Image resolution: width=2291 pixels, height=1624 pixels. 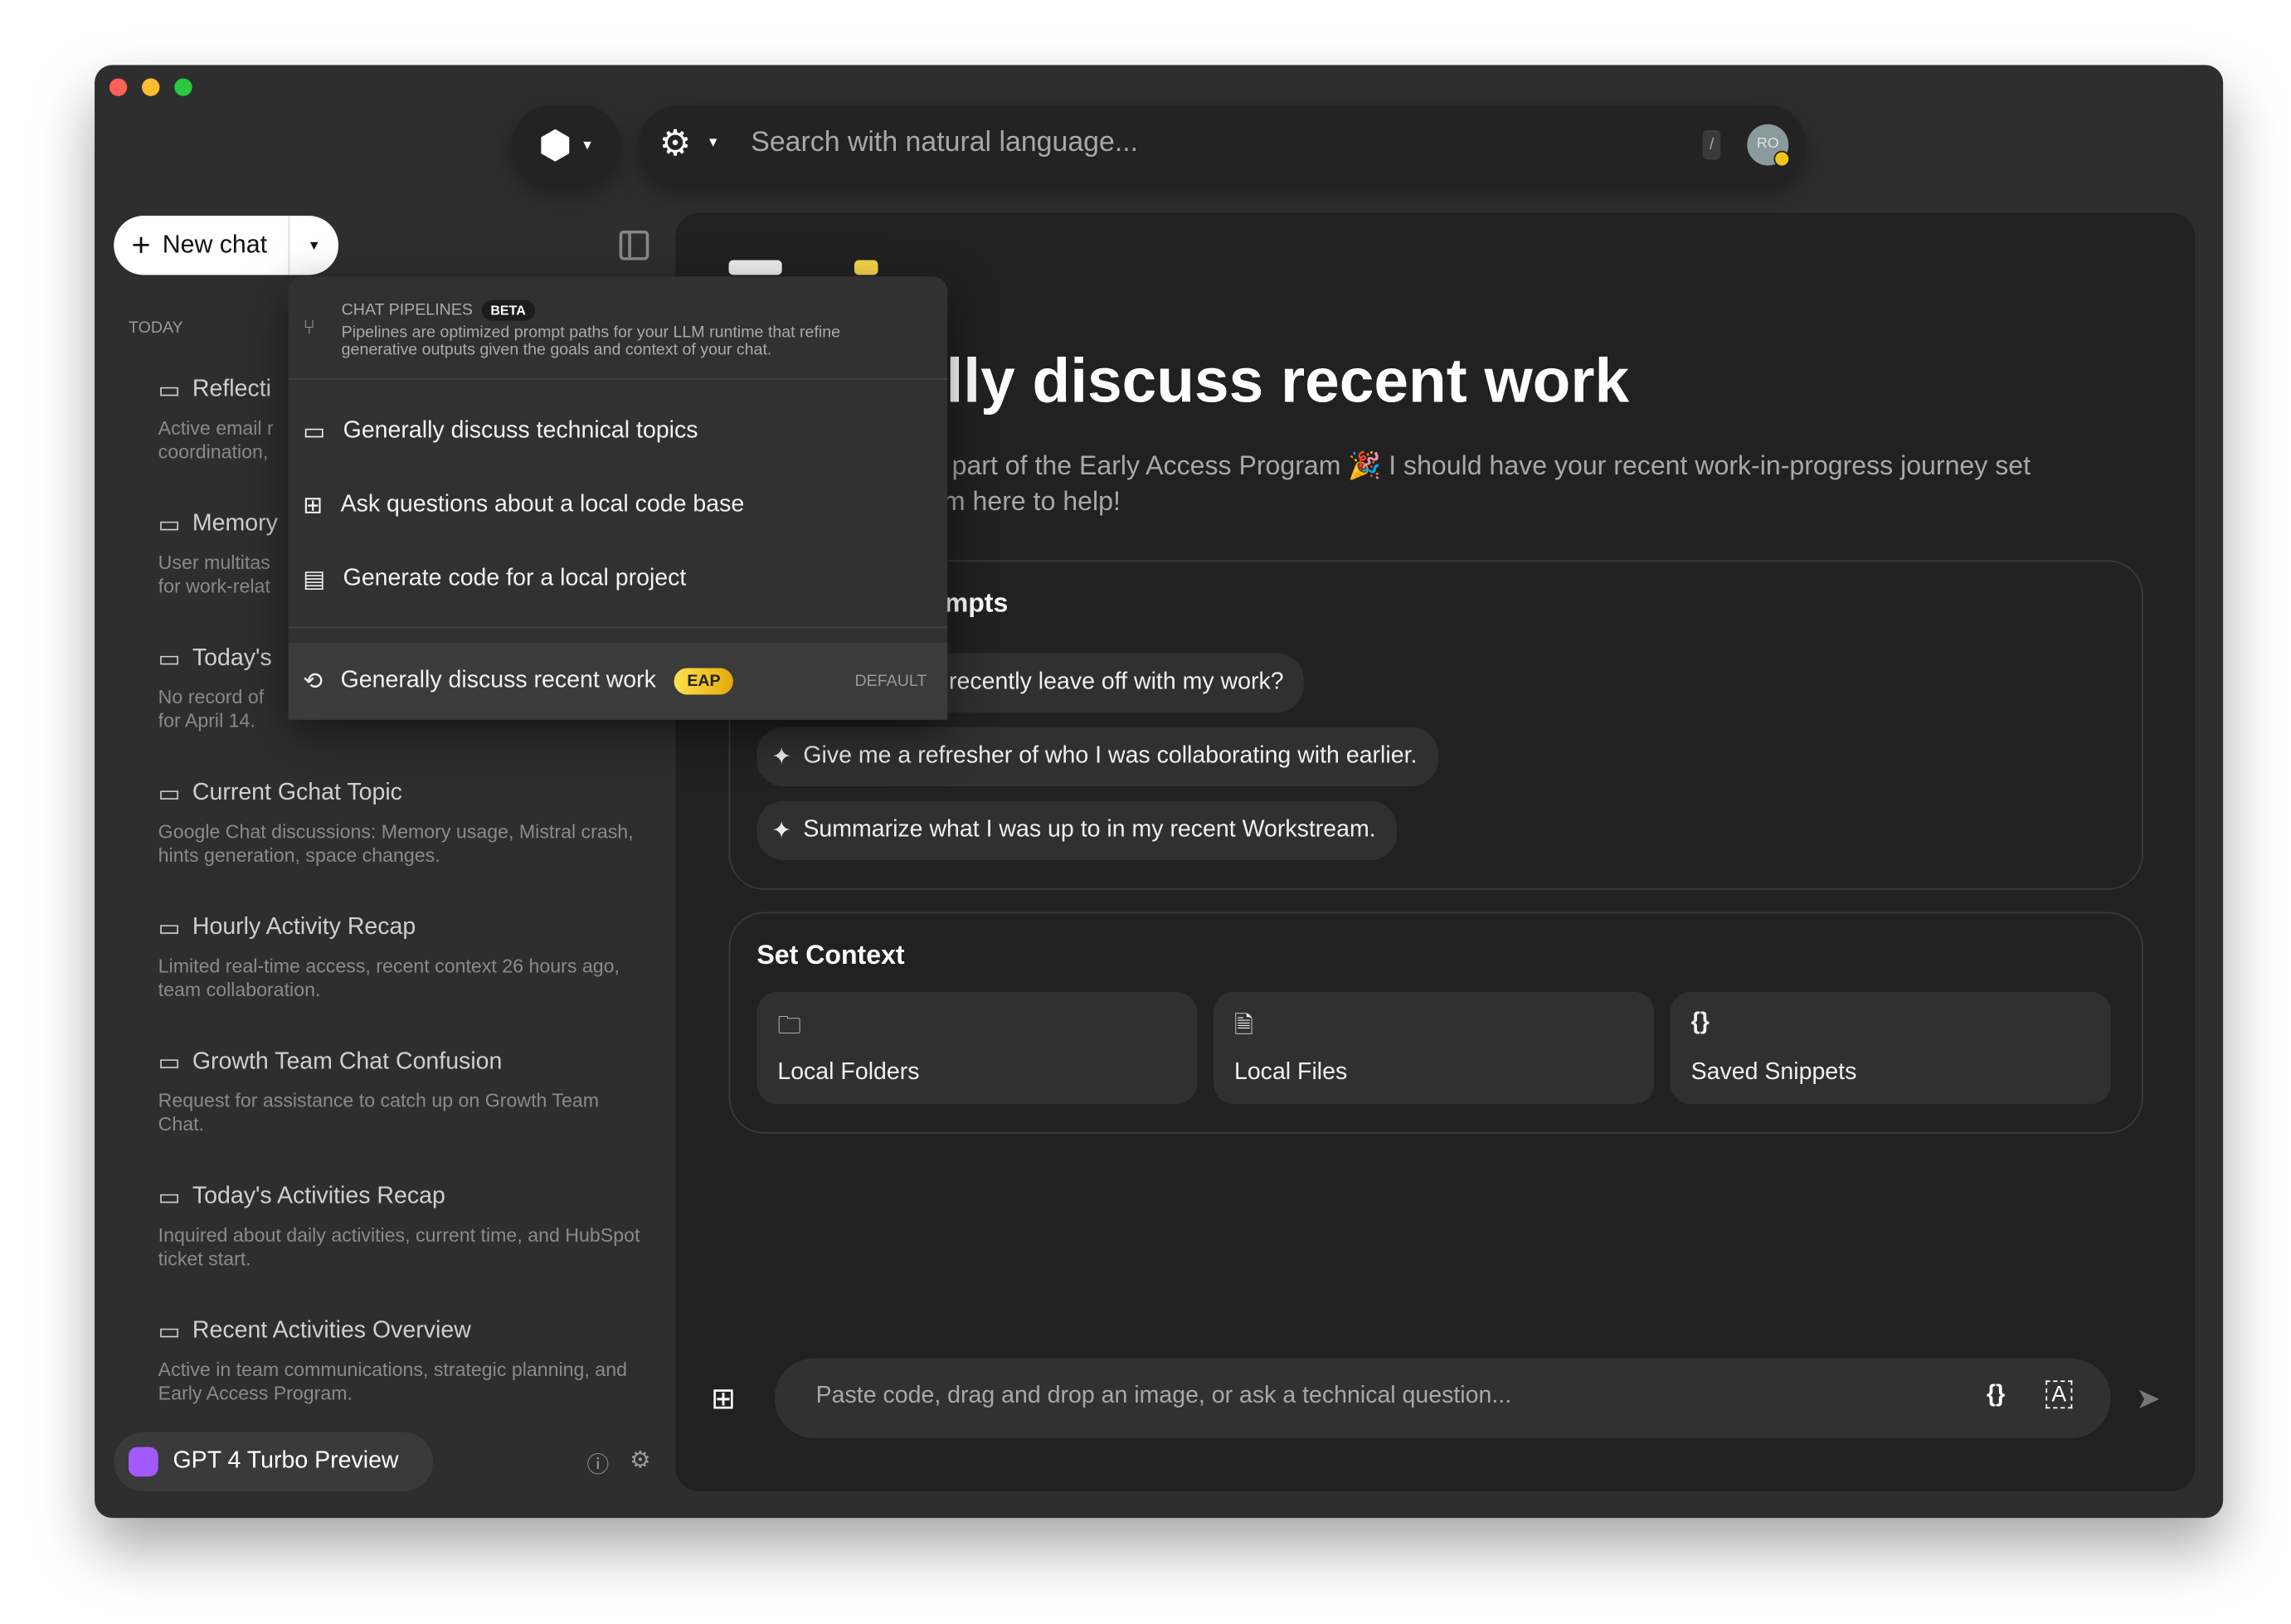 What do you see at coordinates (318, 1196) in the screenshot?
I see `chat-title: Today's Activities Recap` at bounding box center [318, 1196].